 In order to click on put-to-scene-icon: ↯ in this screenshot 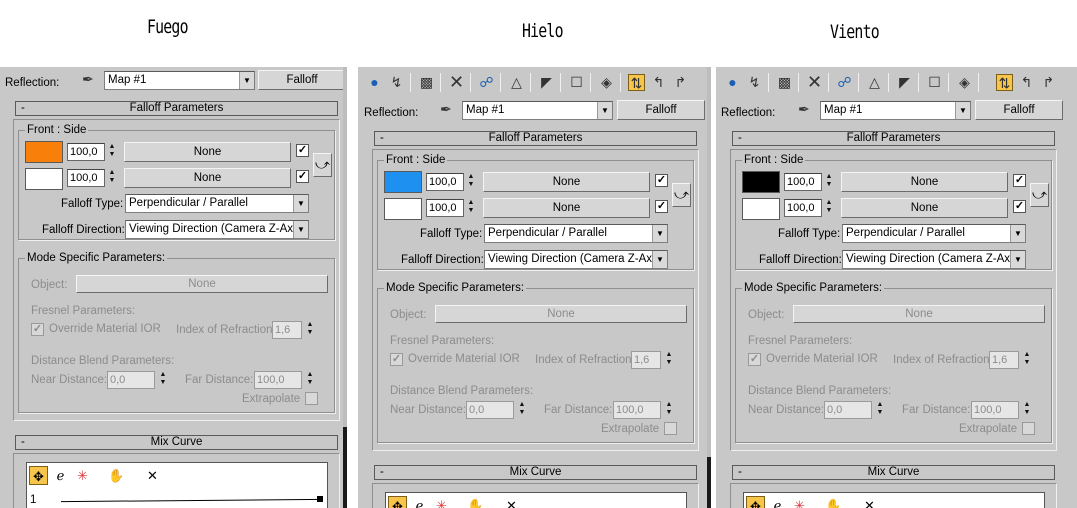, I will do `click(754, 82)`.